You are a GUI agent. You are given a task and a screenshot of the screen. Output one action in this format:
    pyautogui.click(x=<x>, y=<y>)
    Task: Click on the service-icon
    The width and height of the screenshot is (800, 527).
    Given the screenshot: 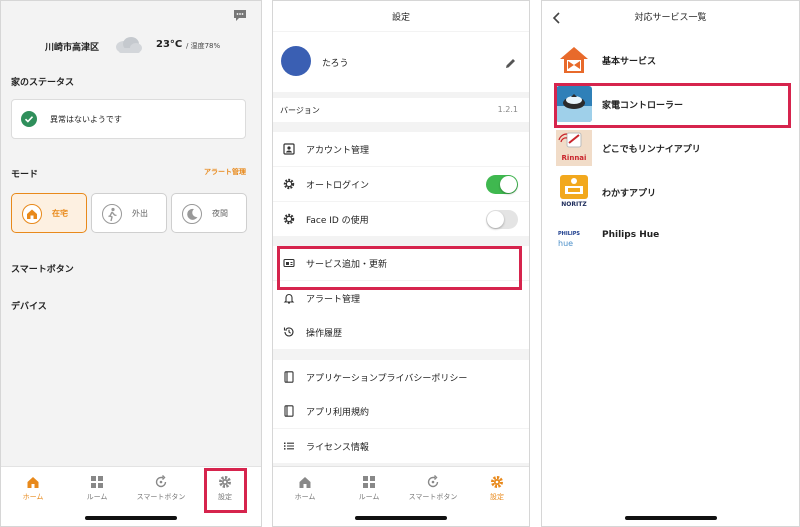 What is the action you would take?
    pyautogui.click(x=289, y=263)
    